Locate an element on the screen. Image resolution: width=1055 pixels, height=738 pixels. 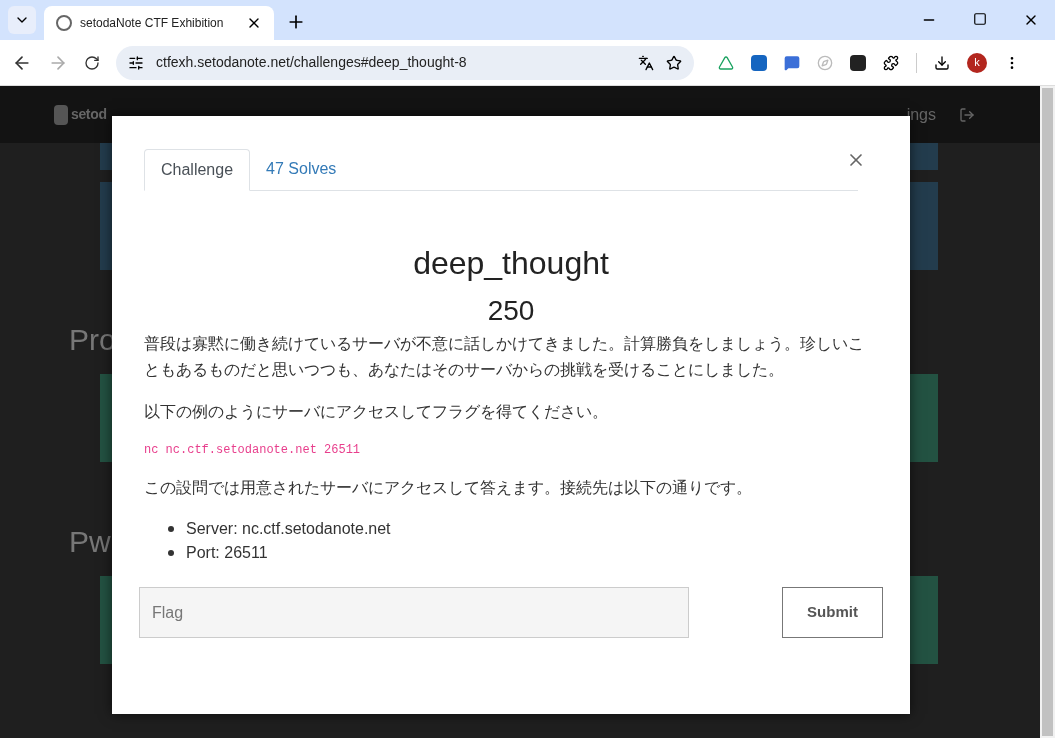
logout-icon is located at coordinates (967, 114).